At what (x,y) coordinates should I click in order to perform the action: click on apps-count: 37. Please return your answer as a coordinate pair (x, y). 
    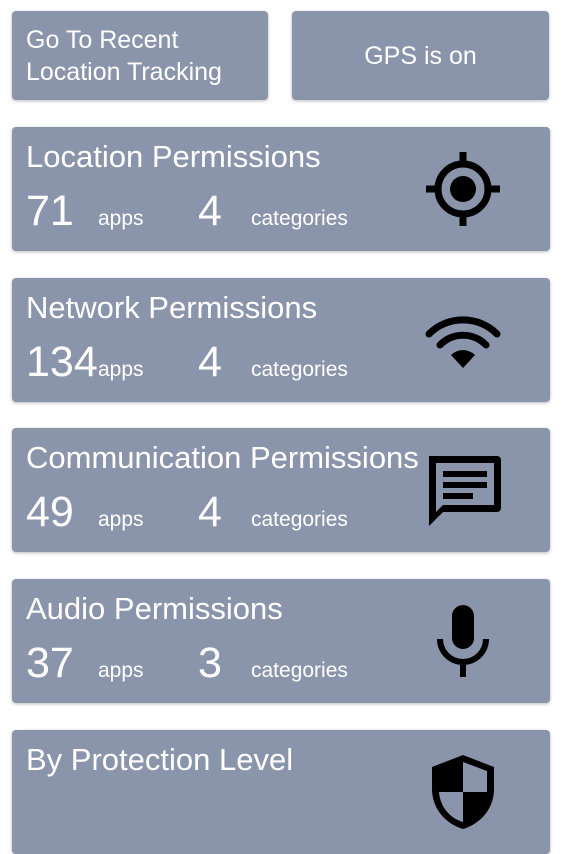
    Looking at the image, I should click on (50, 663).